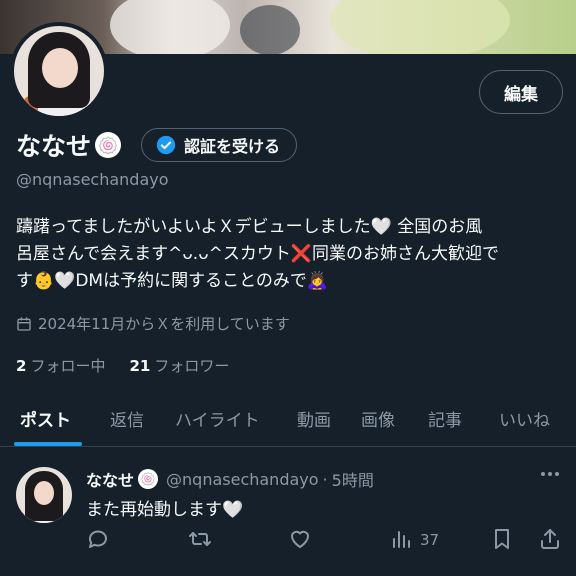  What do you see at coordinates (249, 227) in the screenshot?
I see `bio-line: 躊躇ってましたがいよいよＸデビューしました🤍 全国のお風` at bounding box center [249, 227].